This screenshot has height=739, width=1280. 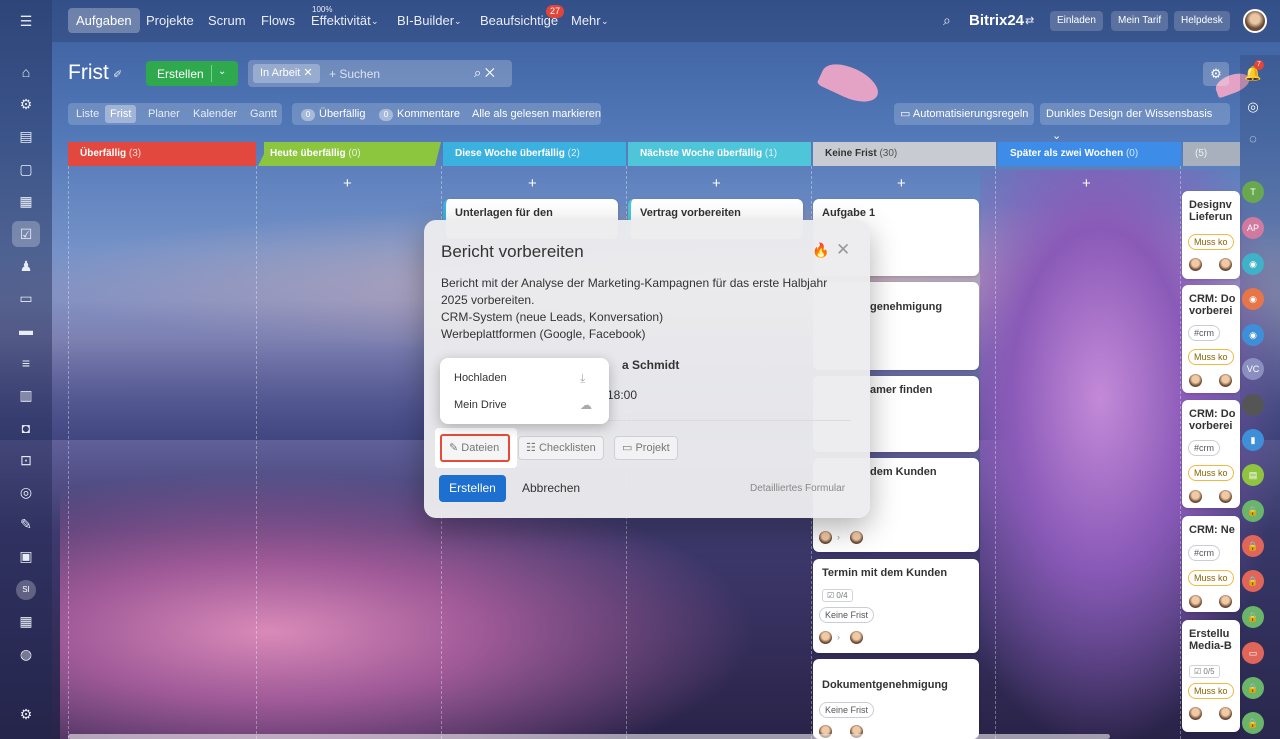 What do you see at coordinates (170, 20) in the screenshot?
I see `nav-projekte: Projekte` at bounding box center [170, 20].